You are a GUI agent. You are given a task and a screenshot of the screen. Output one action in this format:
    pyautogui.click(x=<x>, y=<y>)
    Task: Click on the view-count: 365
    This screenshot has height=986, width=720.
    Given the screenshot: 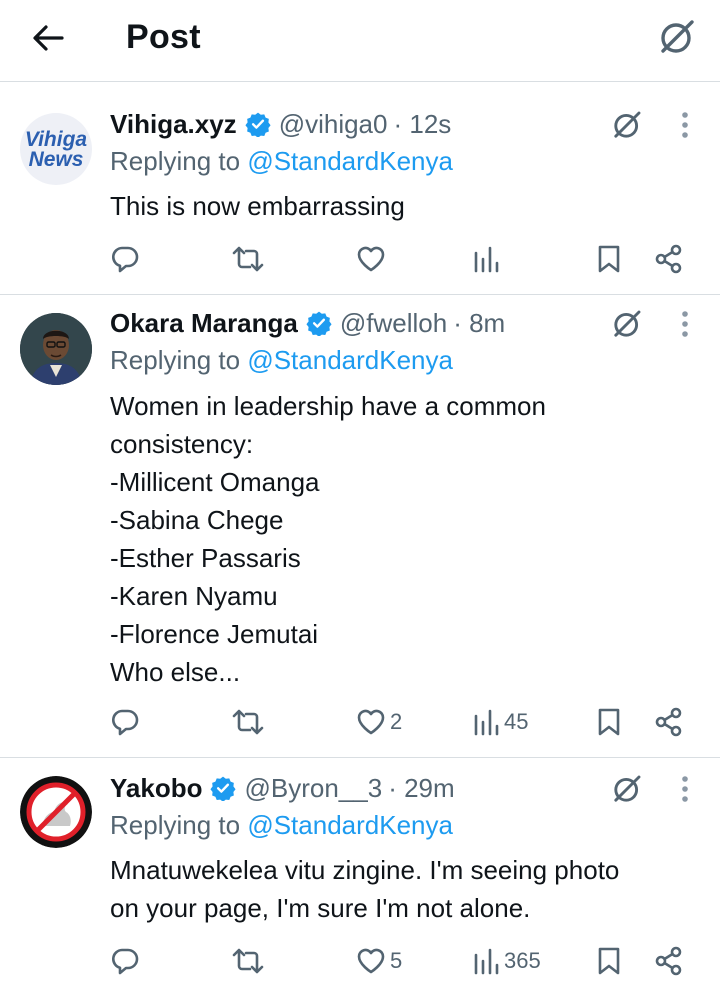 What is the action you would take?
    pyautogui.click(x=522, y=960)
    